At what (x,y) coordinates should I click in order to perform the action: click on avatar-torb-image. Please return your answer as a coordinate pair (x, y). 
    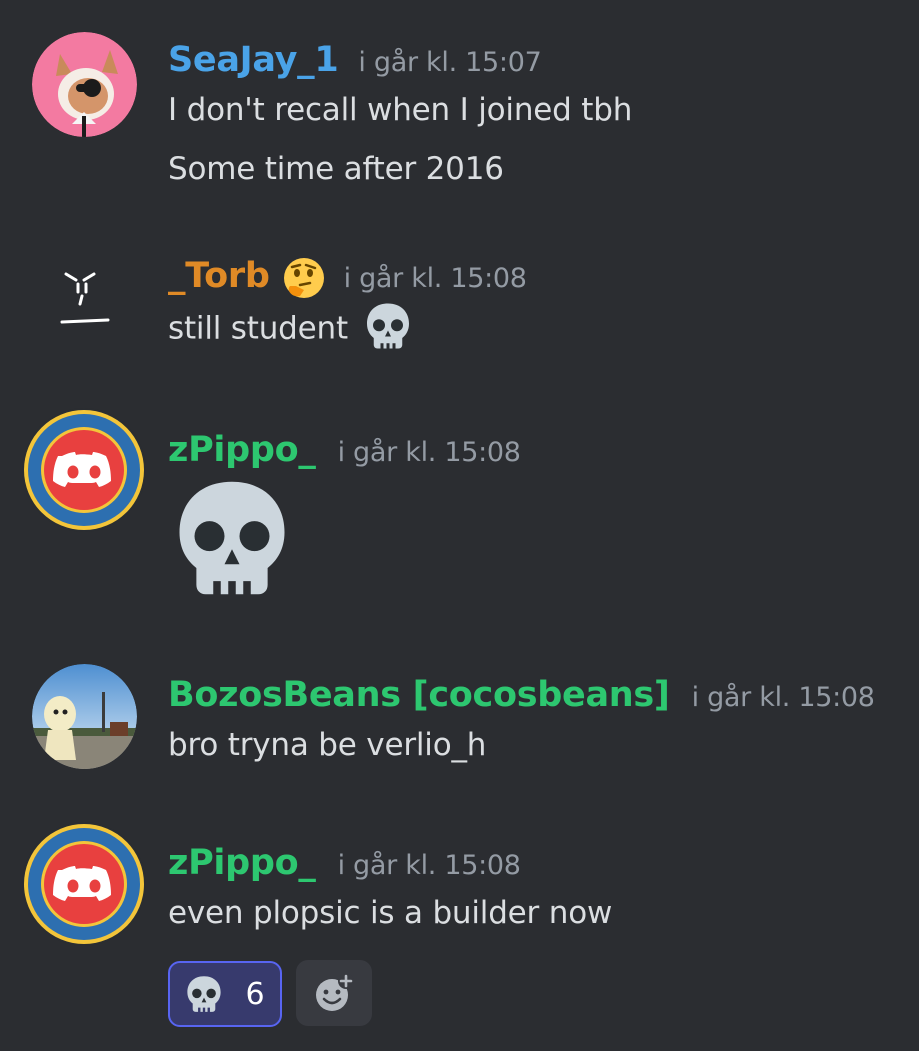
    Looking at the image, I should click on (85, 298).